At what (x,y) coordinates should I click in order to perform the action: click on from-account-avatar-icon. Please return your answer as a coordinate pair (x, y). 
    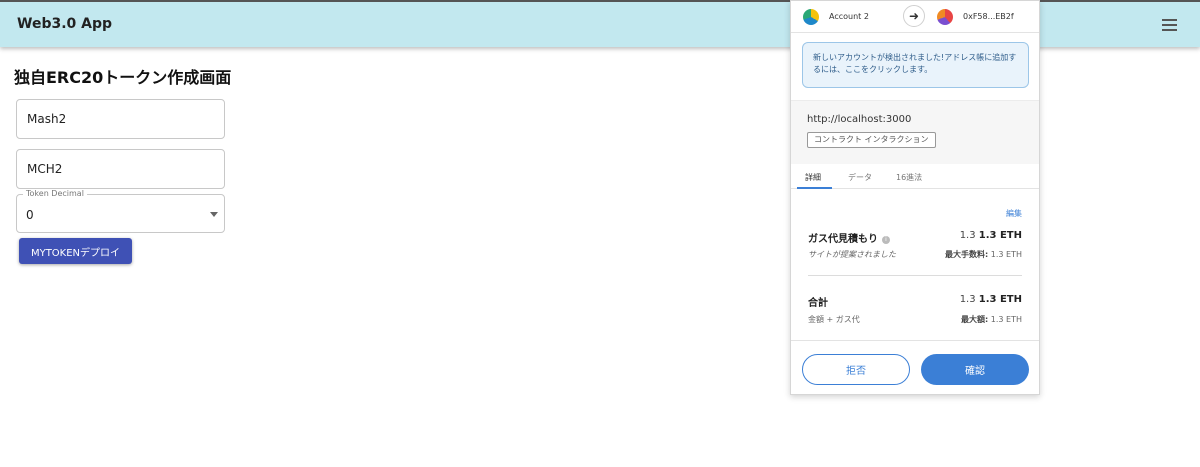
    Looking at the image, I should click on (811, 17).